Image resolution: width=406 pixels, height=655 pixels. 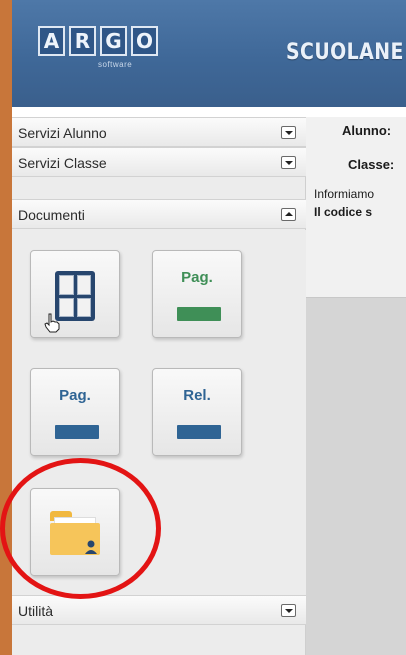 What do you see at coordinates (197, 395) in the screenshot?
I see `tile-text: Rel.` at bounding box center [197, 395].